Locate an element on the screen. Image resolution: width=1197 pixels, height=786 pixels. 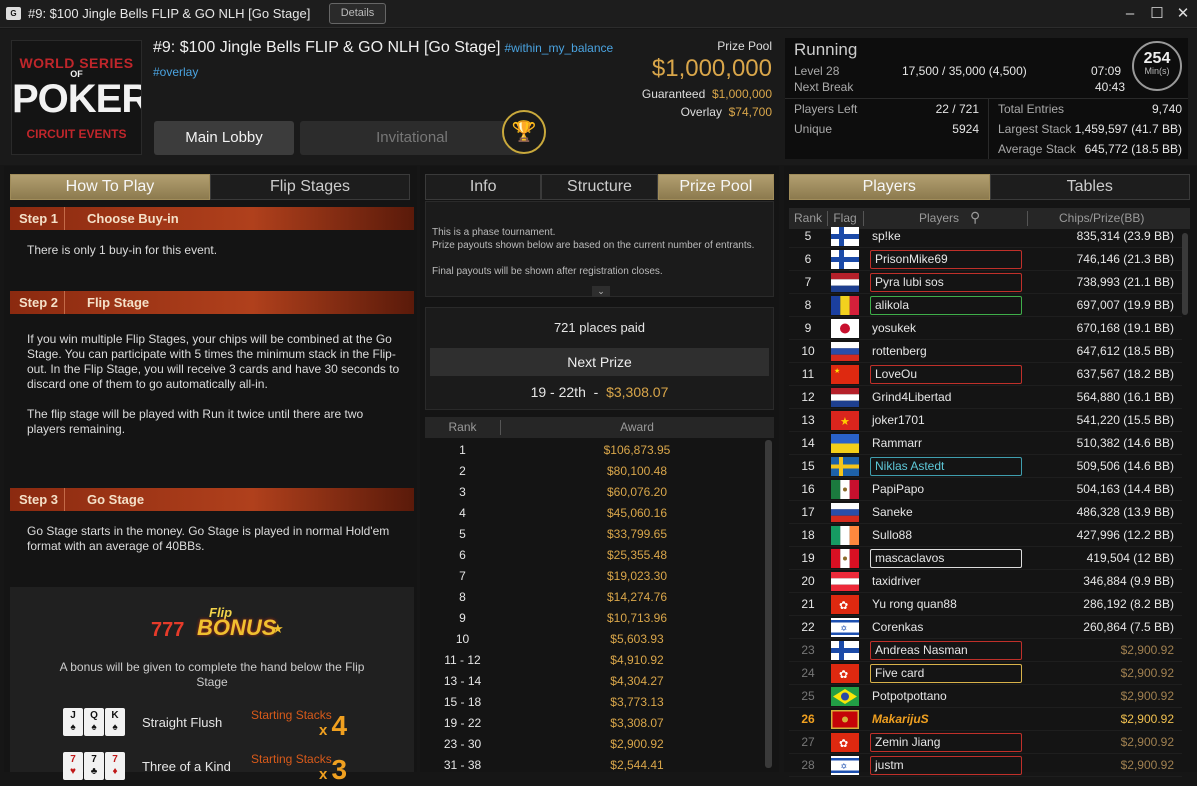
player-name: mascaclavos is located at coordinates (946, 558).